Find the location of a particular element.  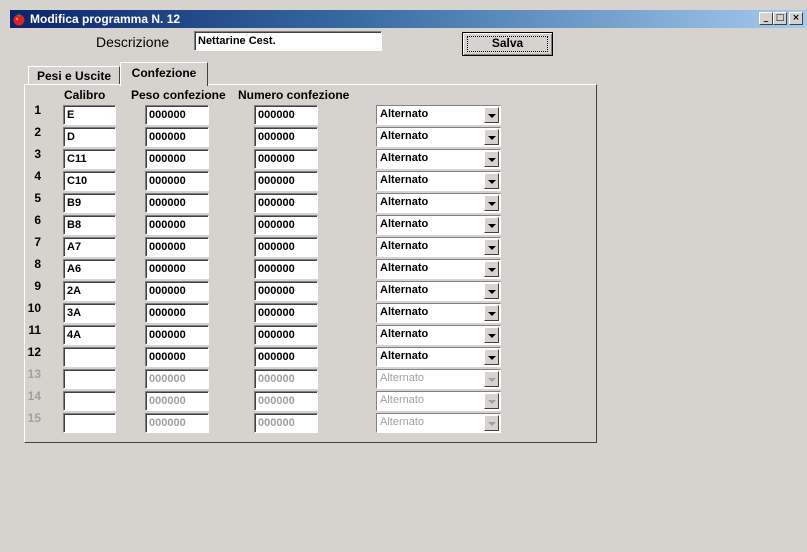

descrizione-input: Nettarine Cest. is located at coordinates (288, 41).